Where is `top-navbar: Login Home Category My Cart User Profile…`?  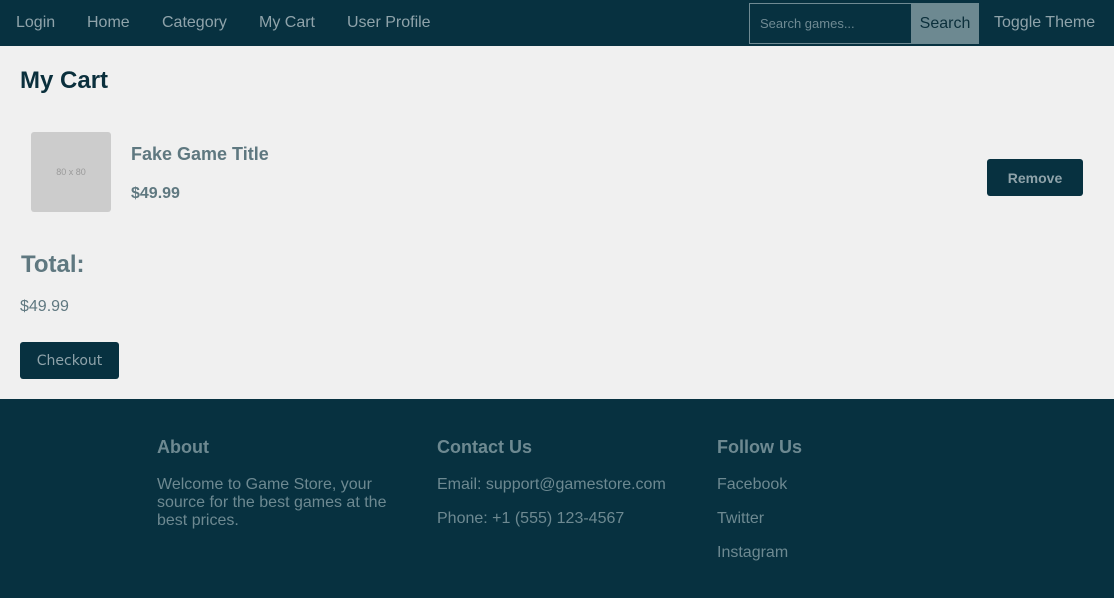 top-navbar: Login Home Category My Cart User Profile… is located at coordinates (557, 23).